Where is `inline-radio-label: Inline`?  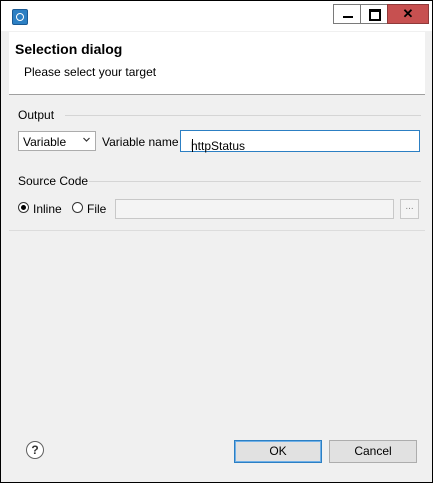
inline-radio-label: Inline is located at coordinates (47, 209).